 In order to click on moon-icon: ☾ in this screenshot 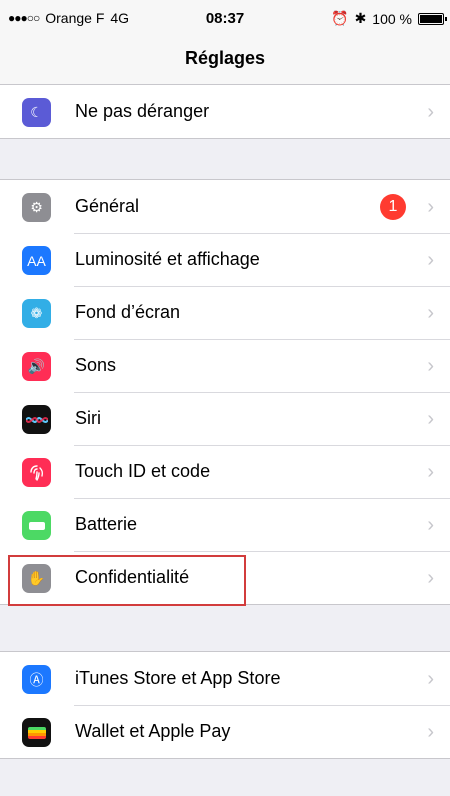, I will do `click(36, 112)`.